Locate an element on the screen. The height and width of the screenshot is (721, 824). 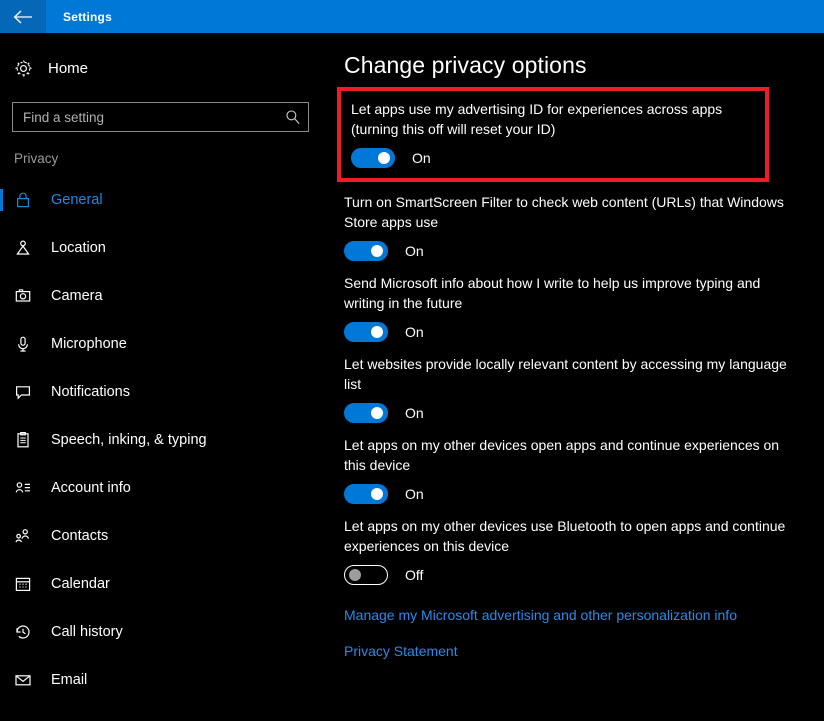
clipboard-icon is located at coordinates (27, 440).